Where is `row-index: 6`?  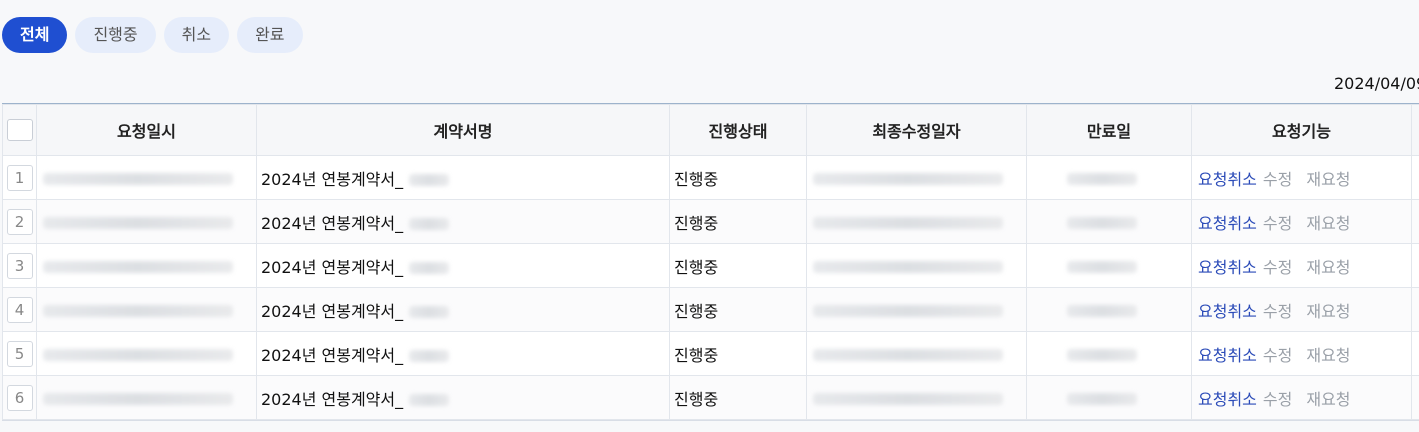
row-index: 6 is located at coordinates (19, 397).